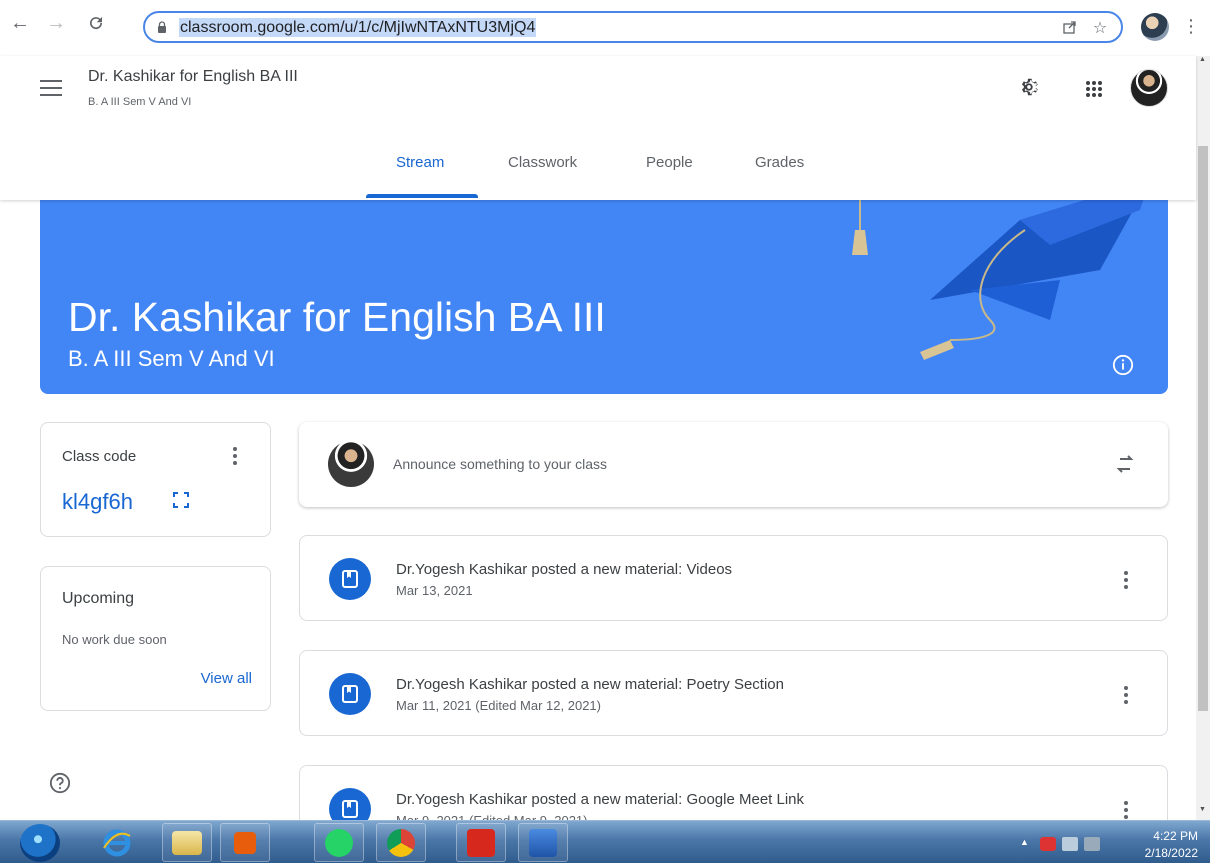  What do you see at coordinates (422, 196) in the screenshot?
I see `active-tab-indicator` at bounding box center [422, 196].